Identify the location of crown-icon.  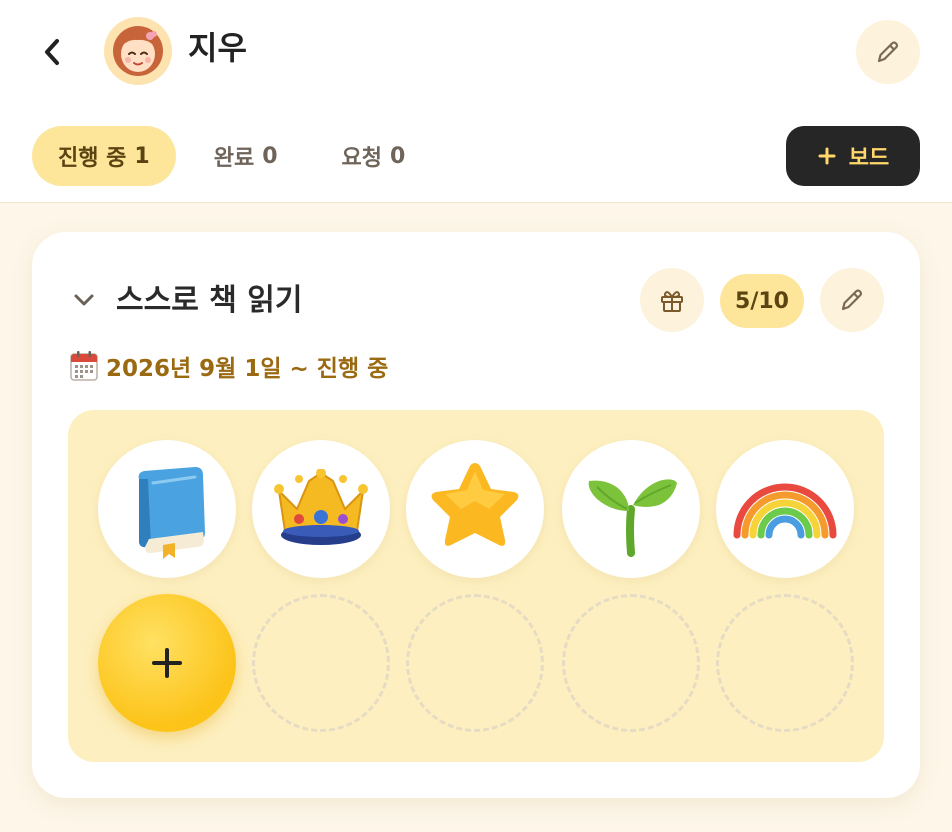
(321, 507).